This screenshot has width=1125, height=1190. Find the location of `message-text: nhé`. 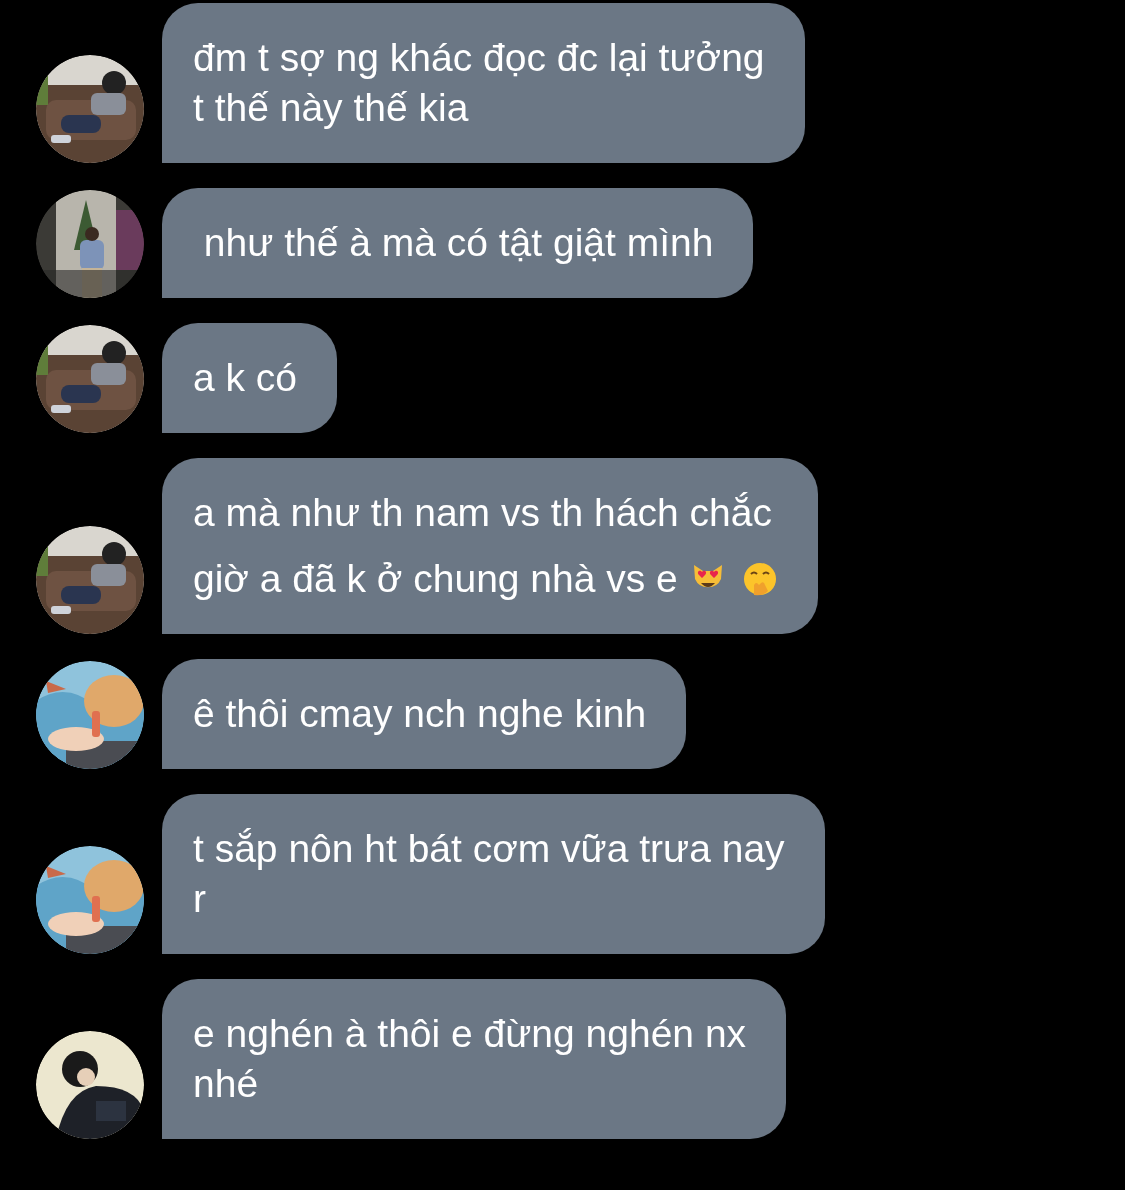

message-text: nhé is located at coordinates (226, 1084).